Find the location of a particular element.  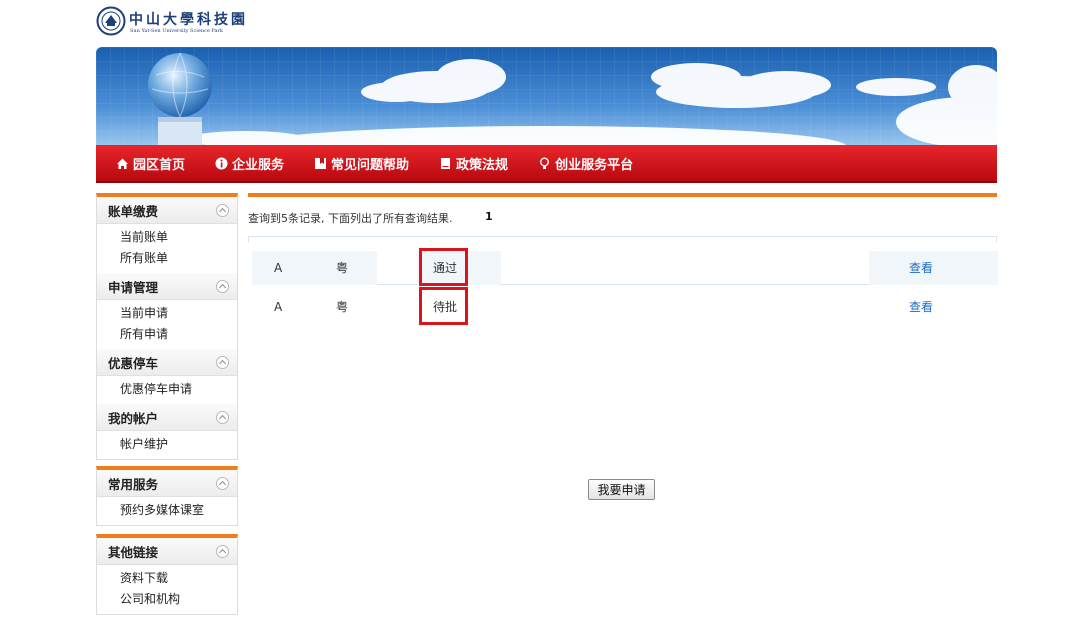

nav-item-label: 常见问题帮助 is located at coordinates (370, 165).